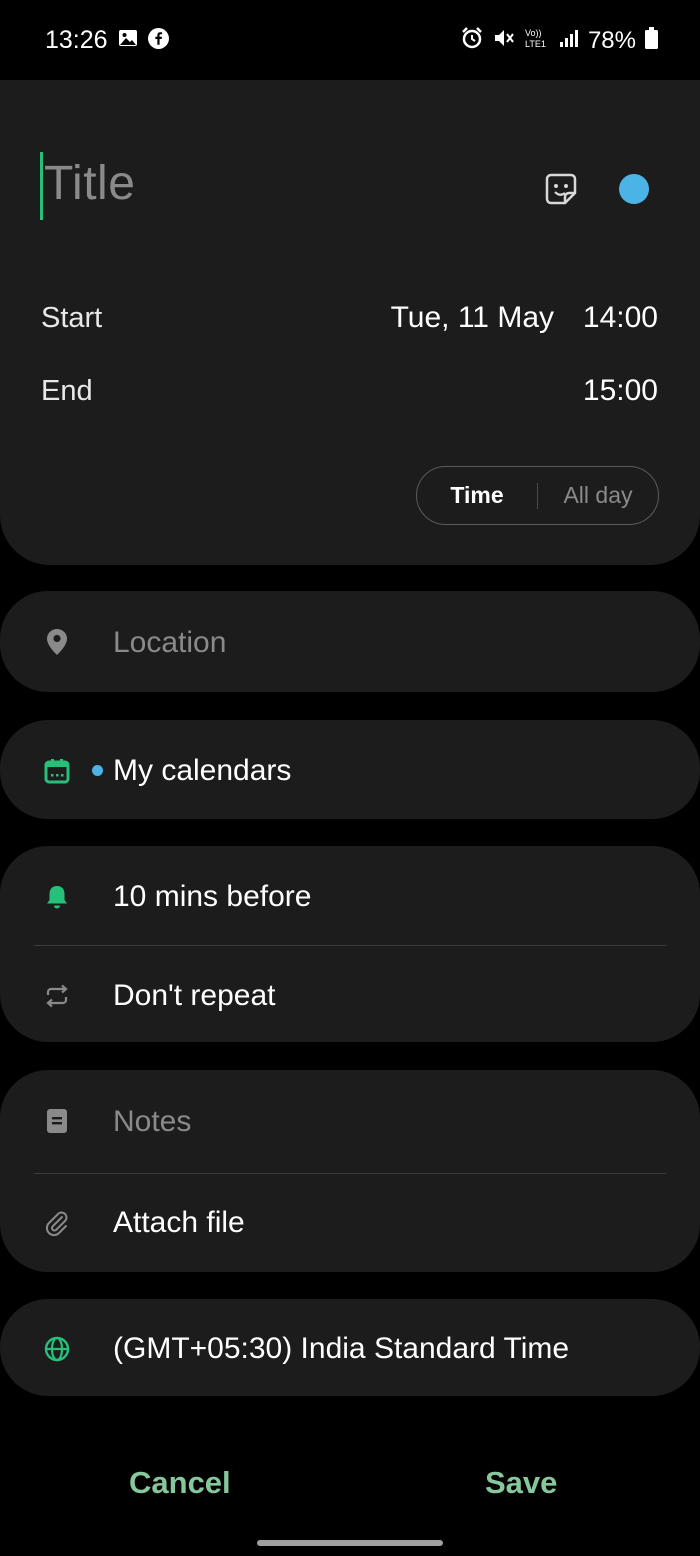  What do you see at coordinates (598, 495) in the screenshot?
I see `allday-option: All day` at bounding box center [598, 495].